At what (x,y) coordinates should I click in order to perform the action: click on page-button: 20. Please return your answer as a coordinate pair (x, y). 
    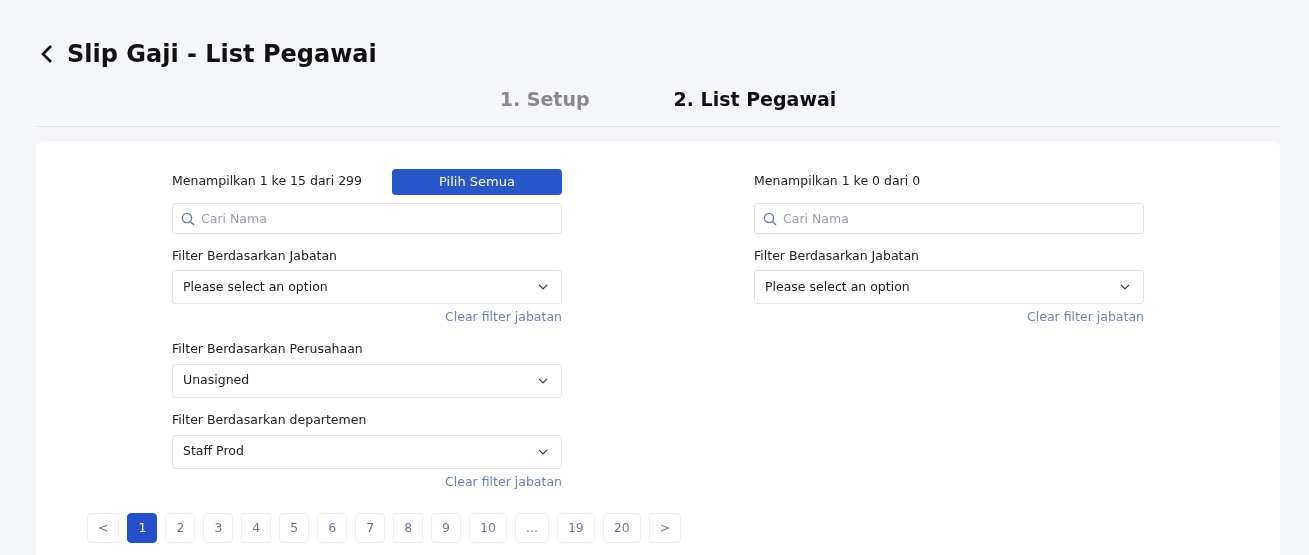
    Looking at the image, I should click on (621, 528).